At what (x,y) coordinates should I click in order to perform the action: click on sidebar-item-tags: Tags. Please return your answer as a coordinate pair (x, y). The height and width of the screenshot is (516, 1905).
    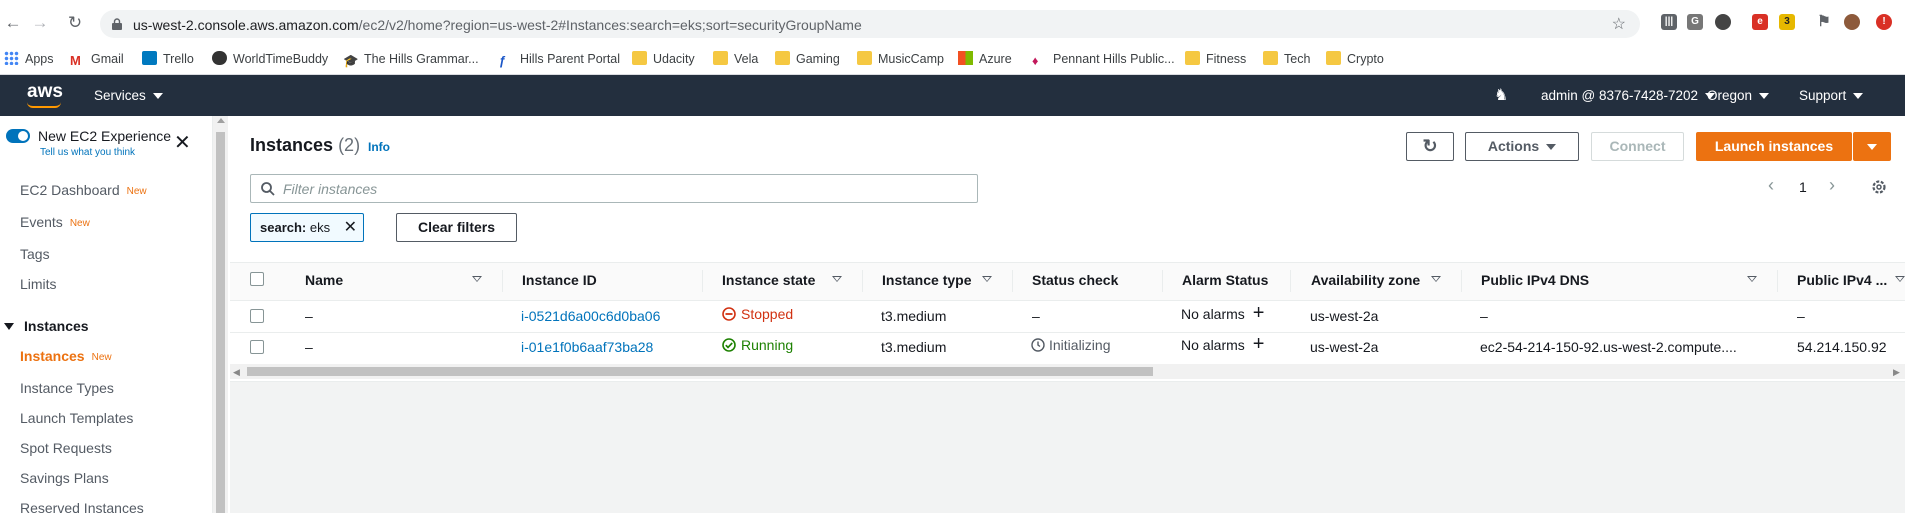
    Looking at the image, I should click on (35, 254).